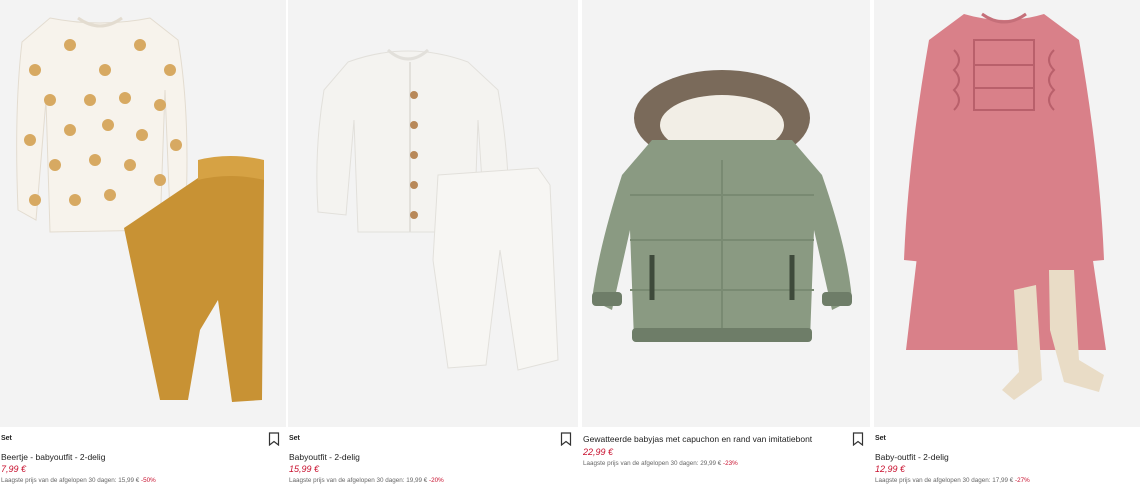  I want to click on discount-percentage: -50%, so click(148, 480).